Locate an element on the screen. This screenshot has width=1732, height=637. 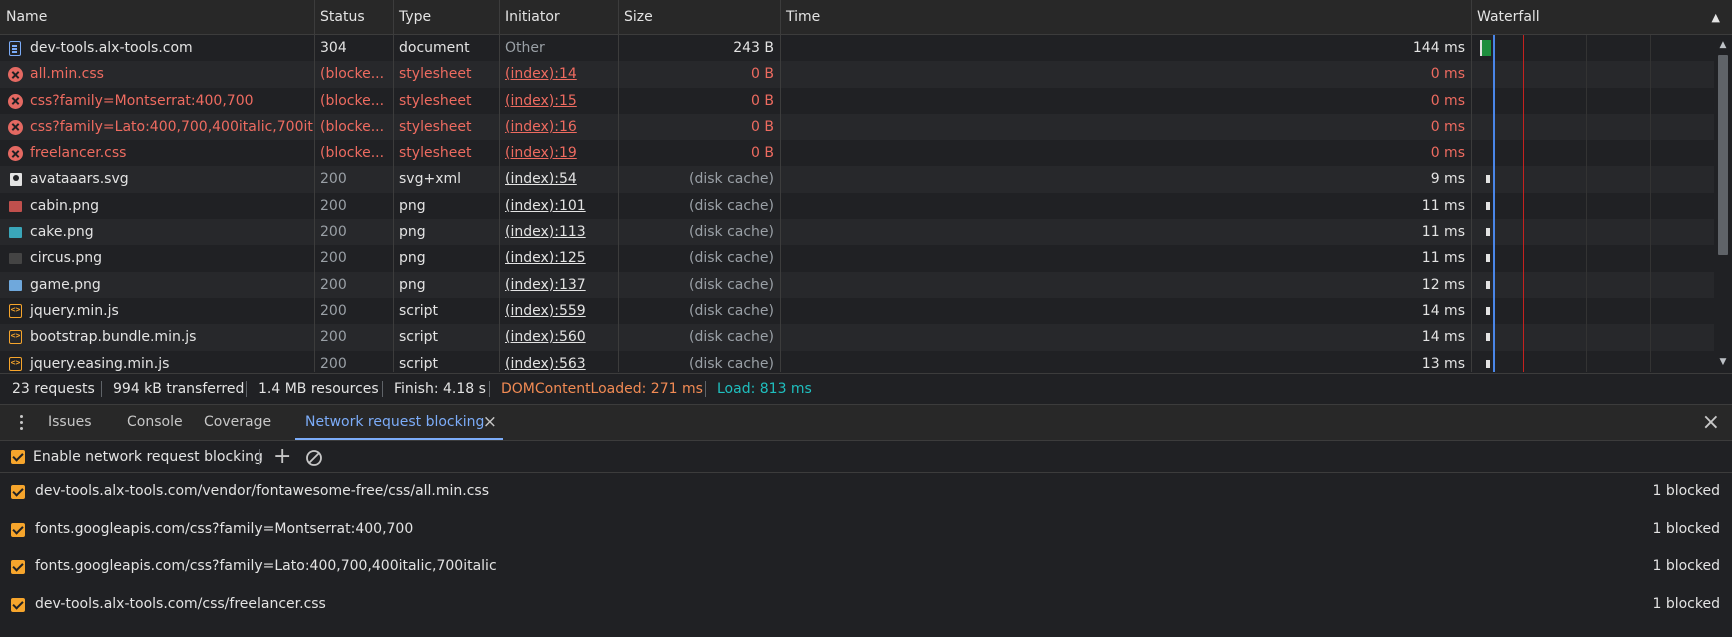
request-name: freelancer.css is located at coordinates (156, 153).